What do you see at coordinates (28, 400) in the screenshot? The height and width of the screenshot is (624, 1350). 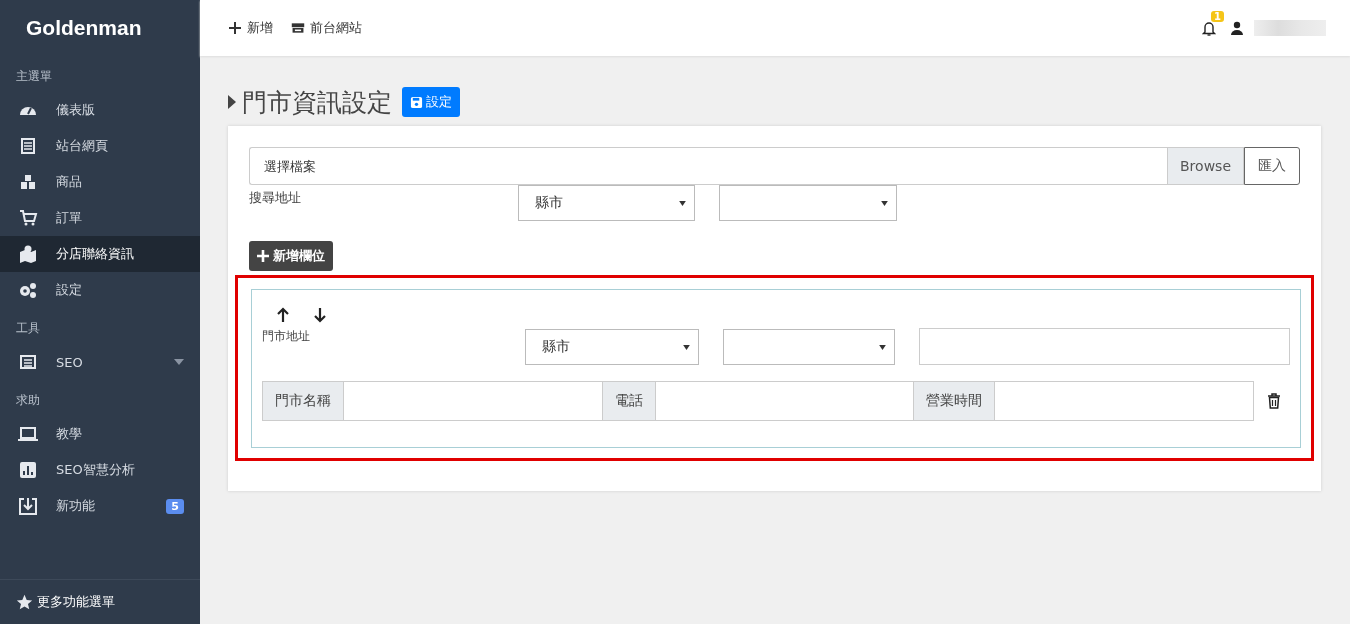 I see `section-header: 求助` at bounding box center [28, 400].